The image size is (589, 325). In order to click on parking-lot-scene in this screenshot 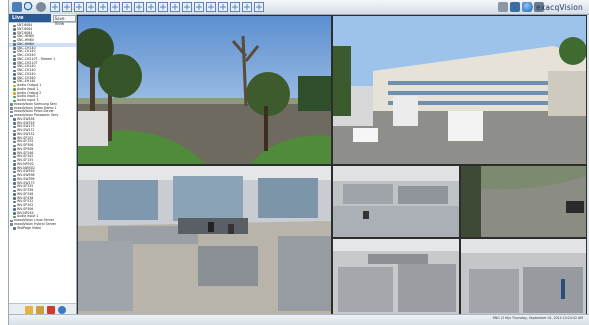, I will do `click(523, 201)`.